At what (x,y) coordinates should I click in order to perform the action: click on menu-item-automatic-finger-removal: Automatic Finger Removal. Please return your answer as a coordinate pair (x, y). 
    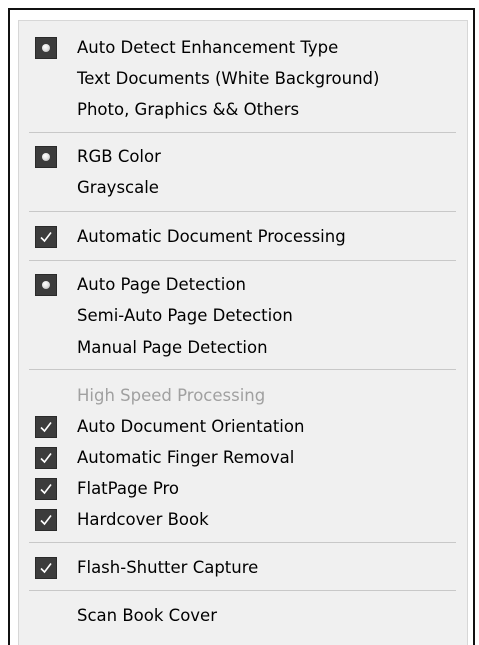
    Looking at the image, I should click on (243, 458).